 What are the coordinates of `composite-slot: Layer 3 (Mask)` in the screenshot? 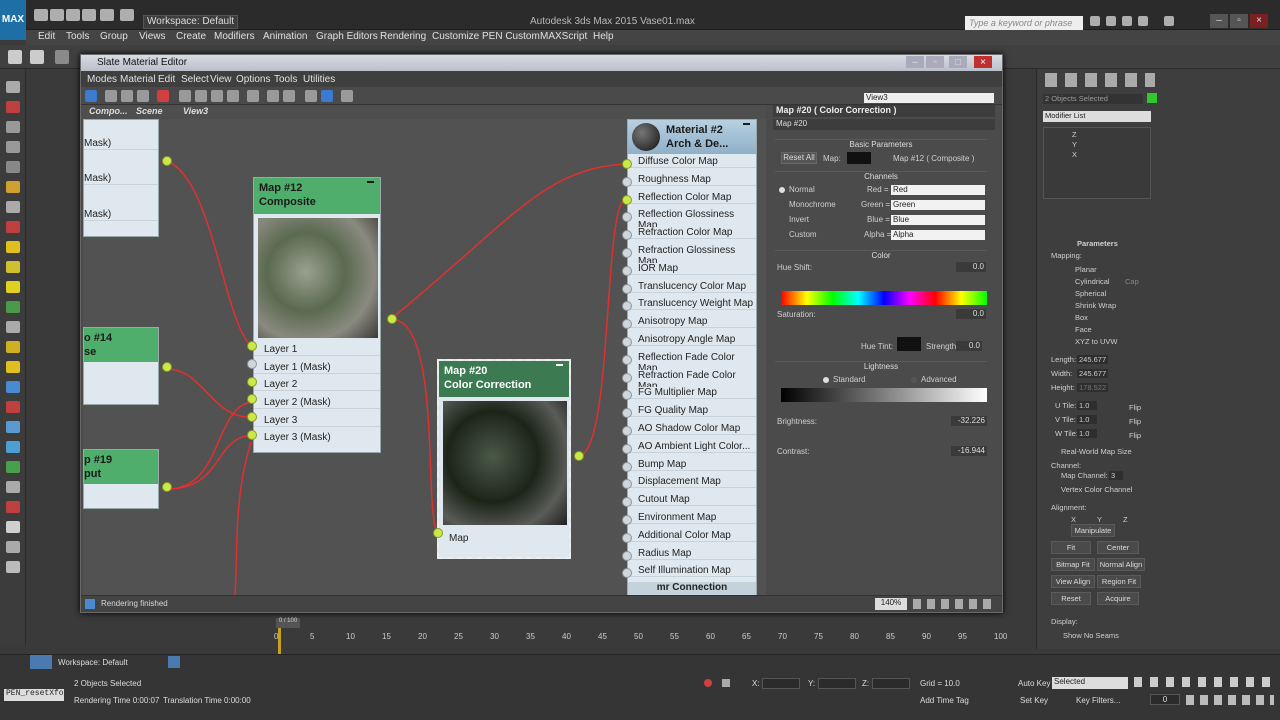 It's located at (317, 437).